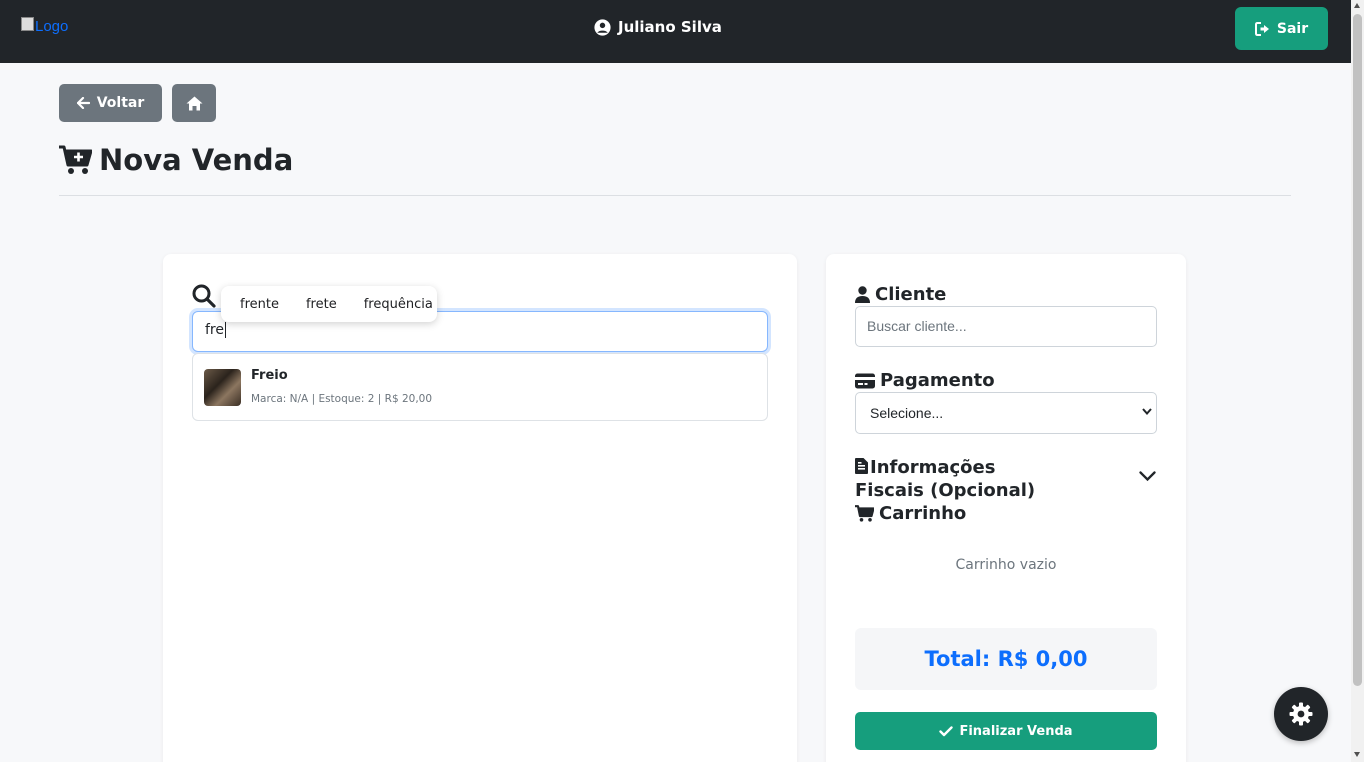  What do you see at coordinates (1357, 5) in the screenshot?
I see `scroll-up-arrow-icon` at bounding box center [1357, 5].